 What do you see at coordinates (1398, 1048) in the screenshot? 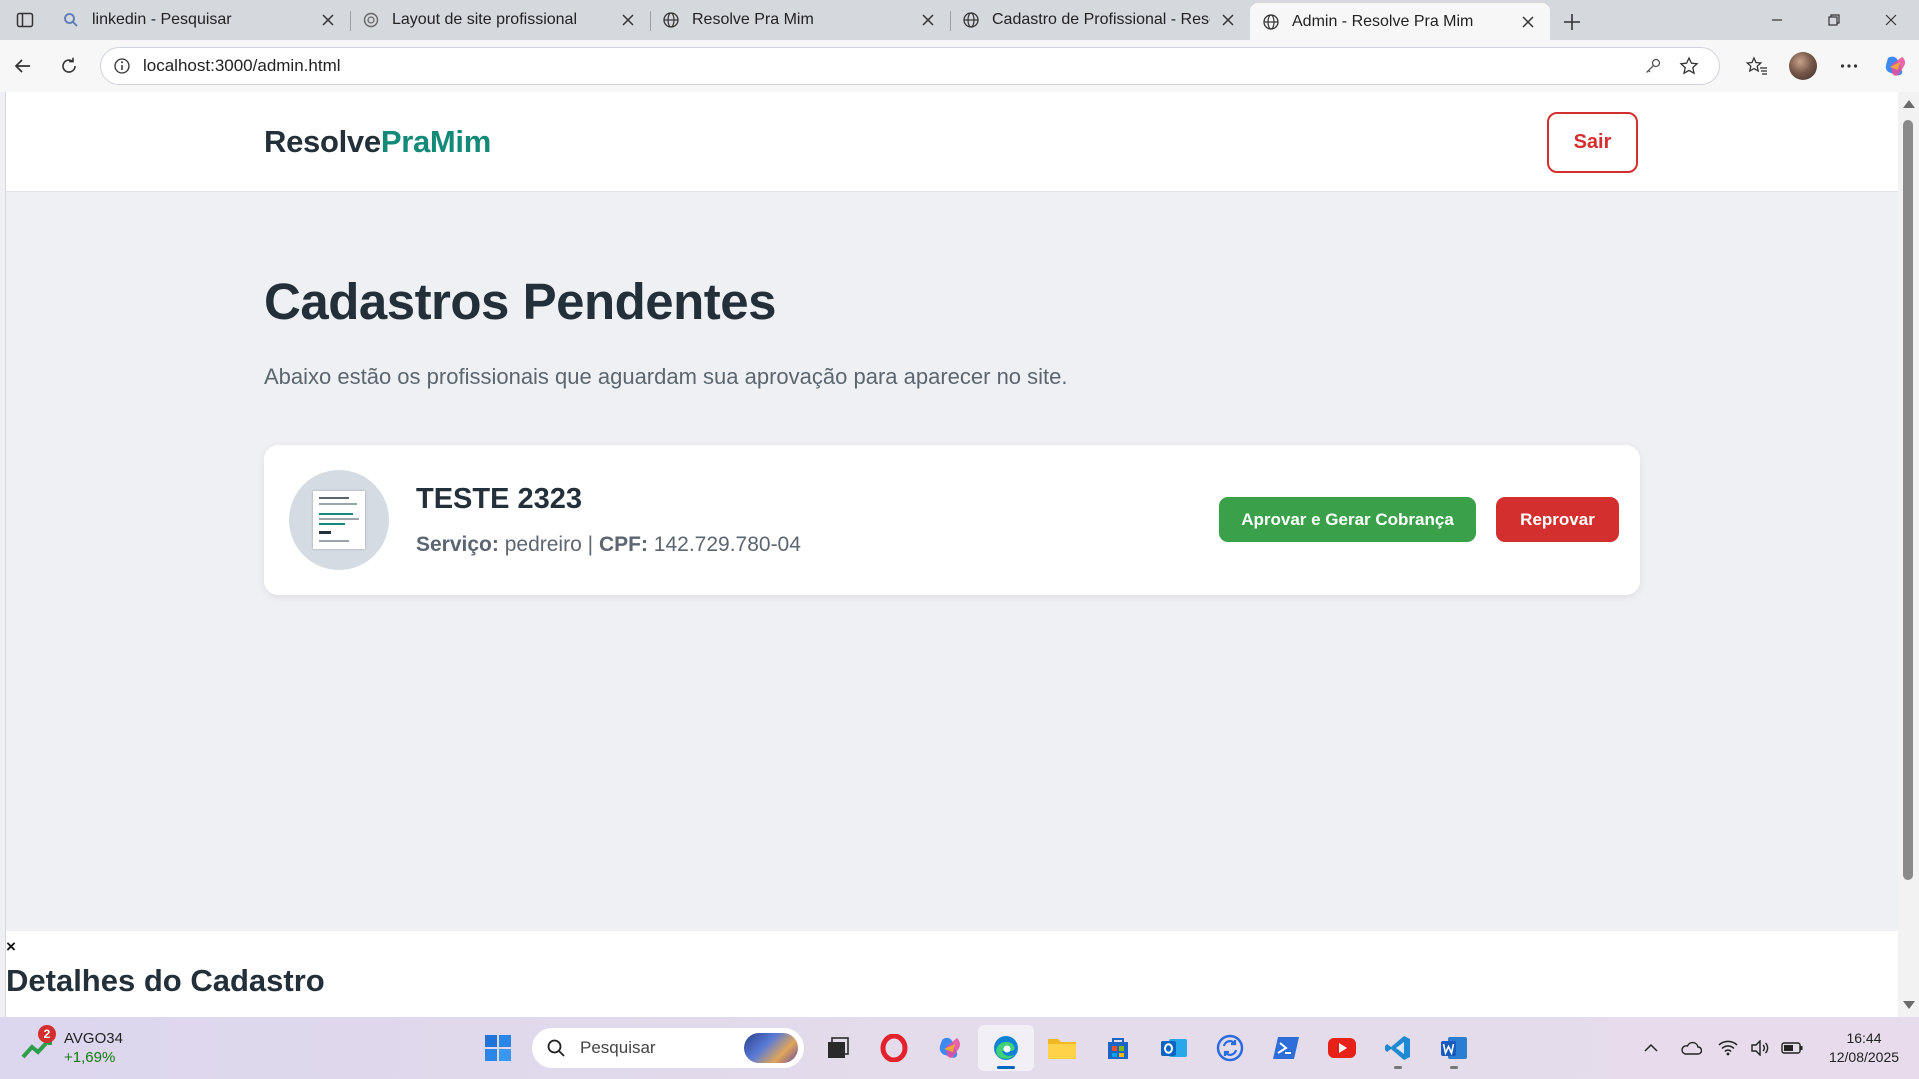
I see `taskbar-vscode` at bounding box center [1398, 1048].